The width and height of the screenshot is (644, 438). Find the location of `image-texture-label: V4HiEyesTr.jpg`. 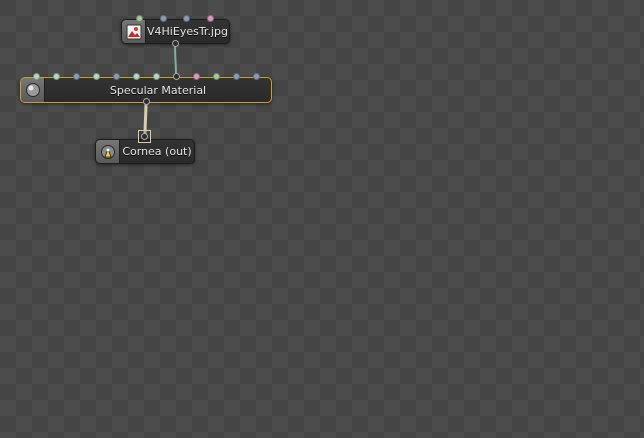

image-texture-label: V4HiEyesTr.jpg is located at coordinates (187, 31).